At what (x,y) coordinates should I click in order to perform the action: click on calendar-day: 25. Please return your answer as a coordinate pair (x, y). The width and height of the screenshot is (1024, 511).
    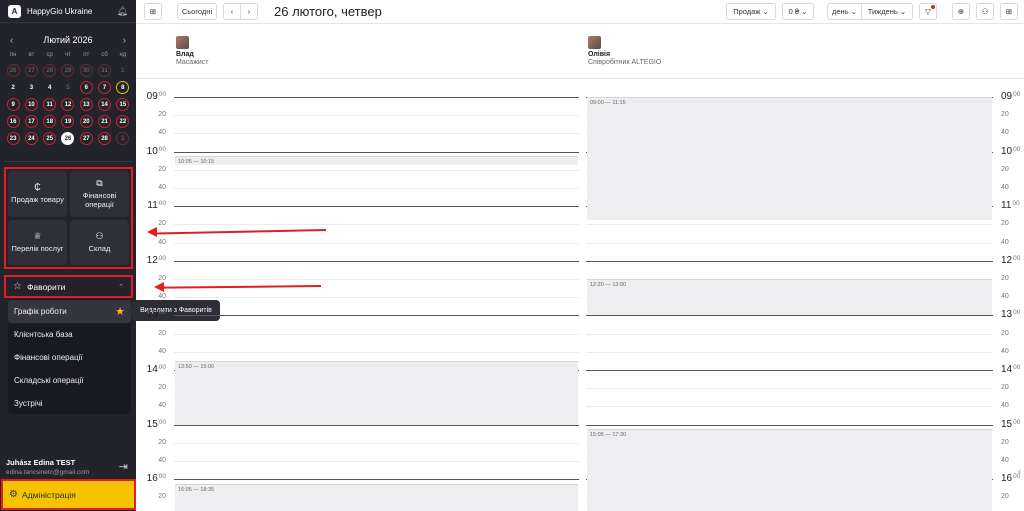
    Looking at the image, I should click on (50, 138).